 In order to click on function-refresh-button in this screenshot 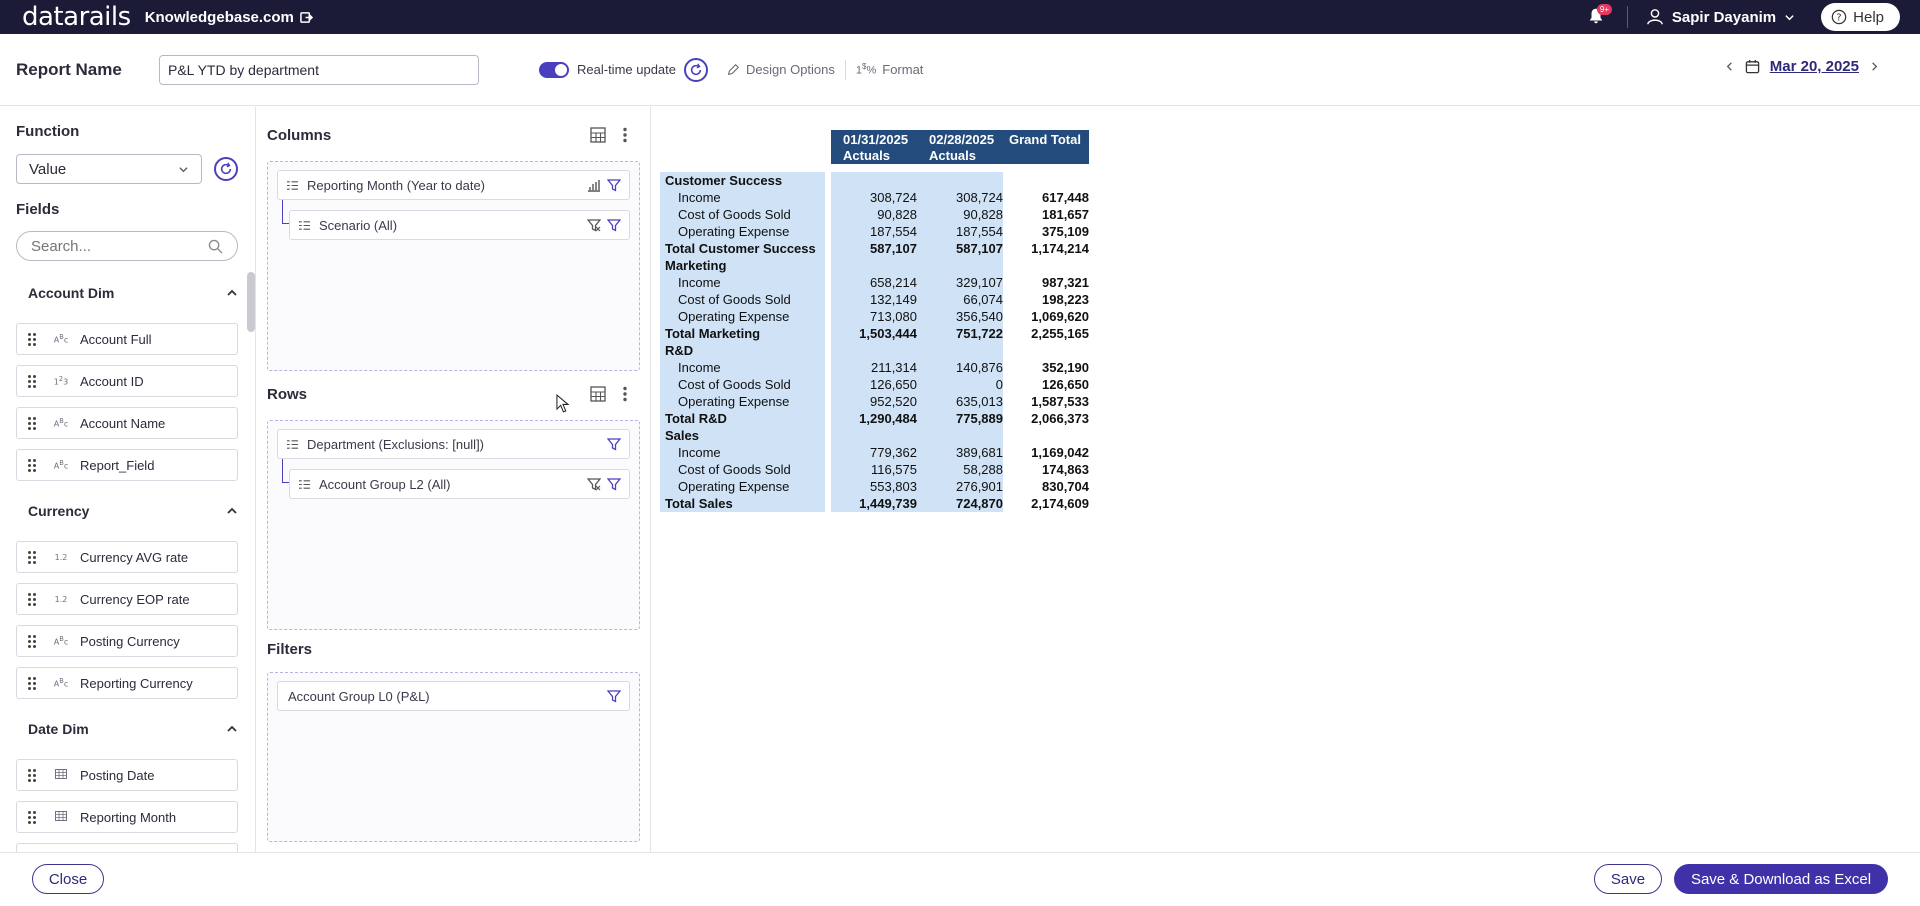, I will do `click(226, 169)`.